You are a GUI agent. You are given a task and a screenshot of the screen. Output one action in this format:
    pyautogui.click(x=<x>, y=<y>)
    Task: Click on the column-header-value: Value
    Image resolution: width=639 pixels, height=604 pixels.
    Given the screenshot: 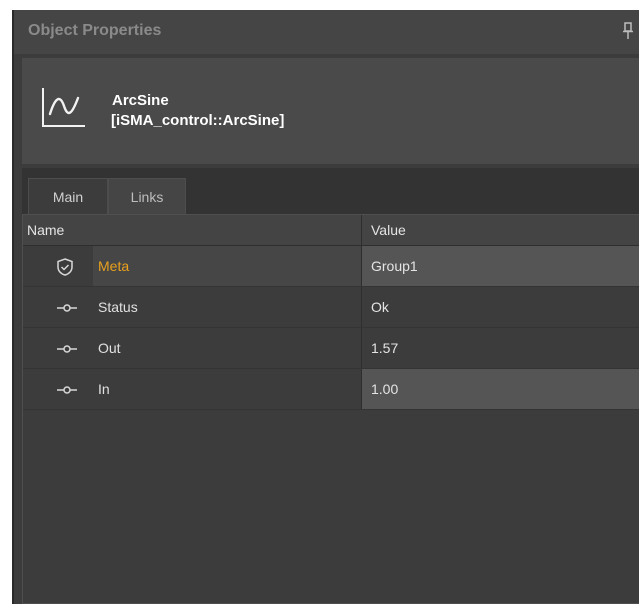 What is the action you would take?
    pyautogui.click(x=500, y=230)
    